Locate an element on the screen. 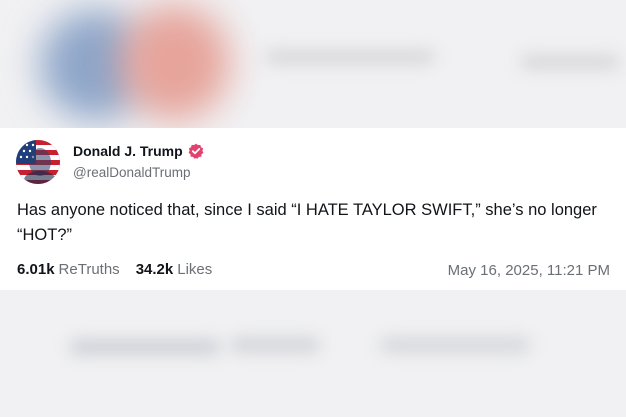 The image size is (626, 417). post-stats: 6.01k ReTruths 34.2k Likes is located at coordinates (114, 269).